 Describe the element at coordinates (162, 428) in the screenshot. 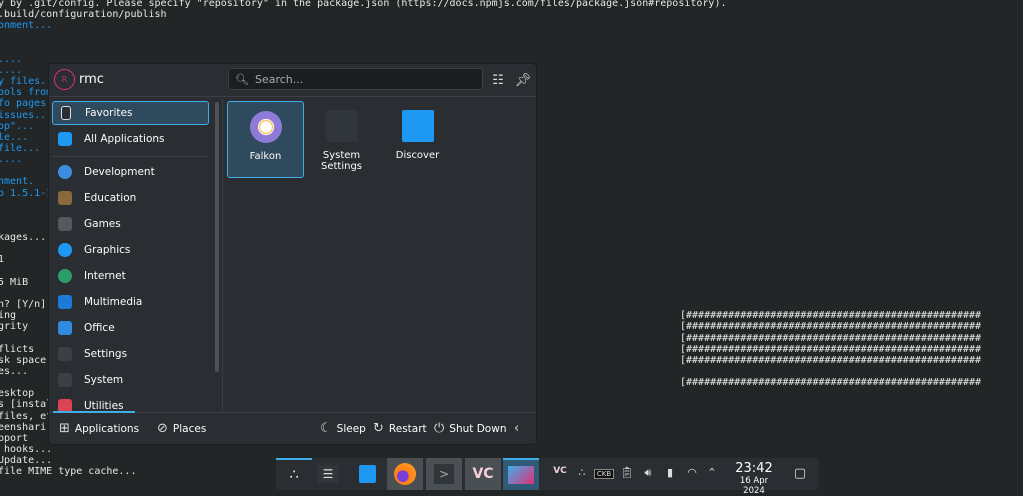

I see `compass-icon: ⊘` at that location.